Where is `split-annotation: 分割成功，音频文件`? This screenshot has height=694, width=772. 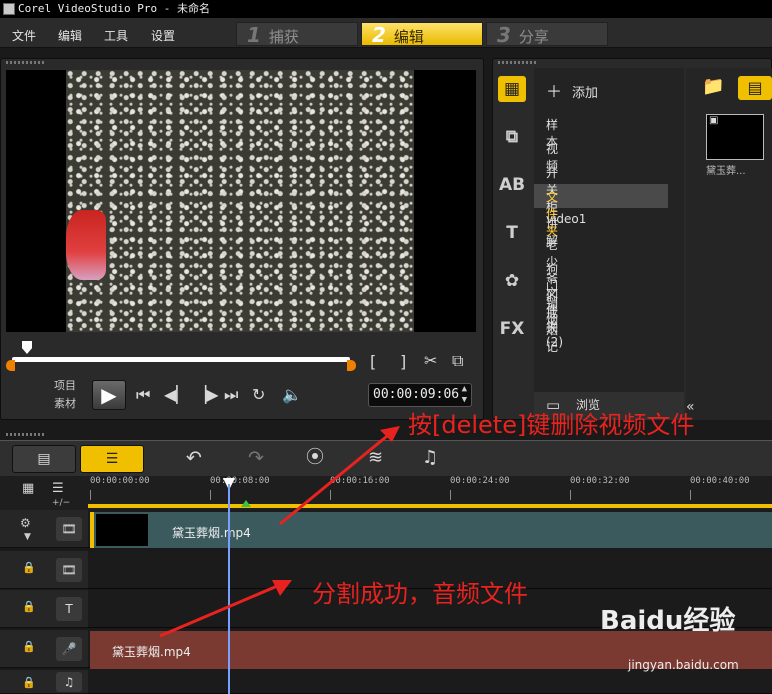
split-annotation: 分割成功，音频文件 is located at coordinates (420, 594).